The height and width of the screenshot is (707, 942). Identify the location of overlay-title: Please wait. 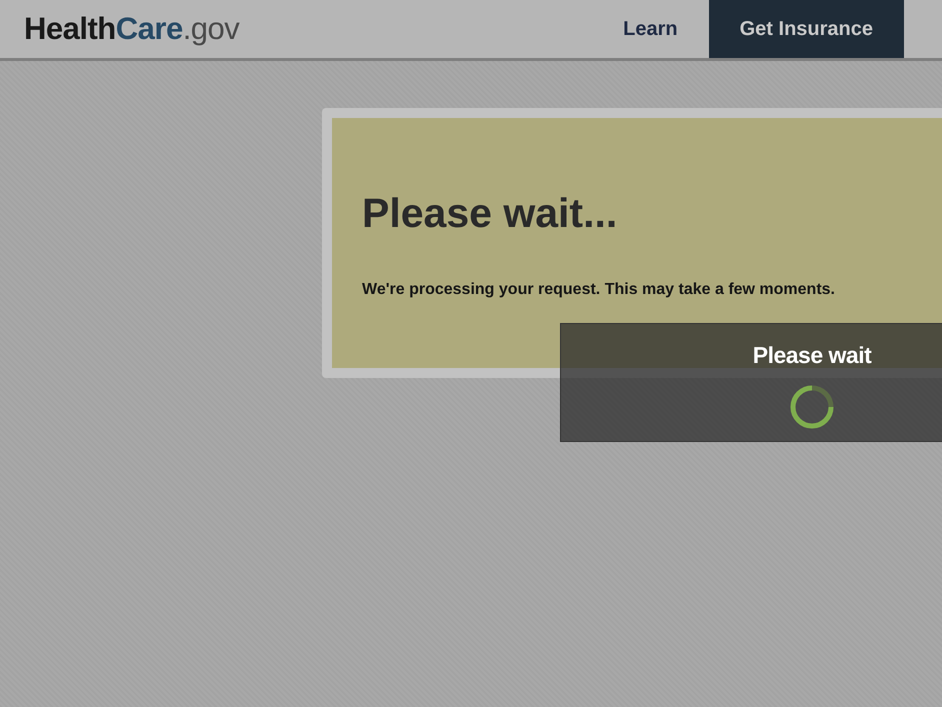
(812, 355).